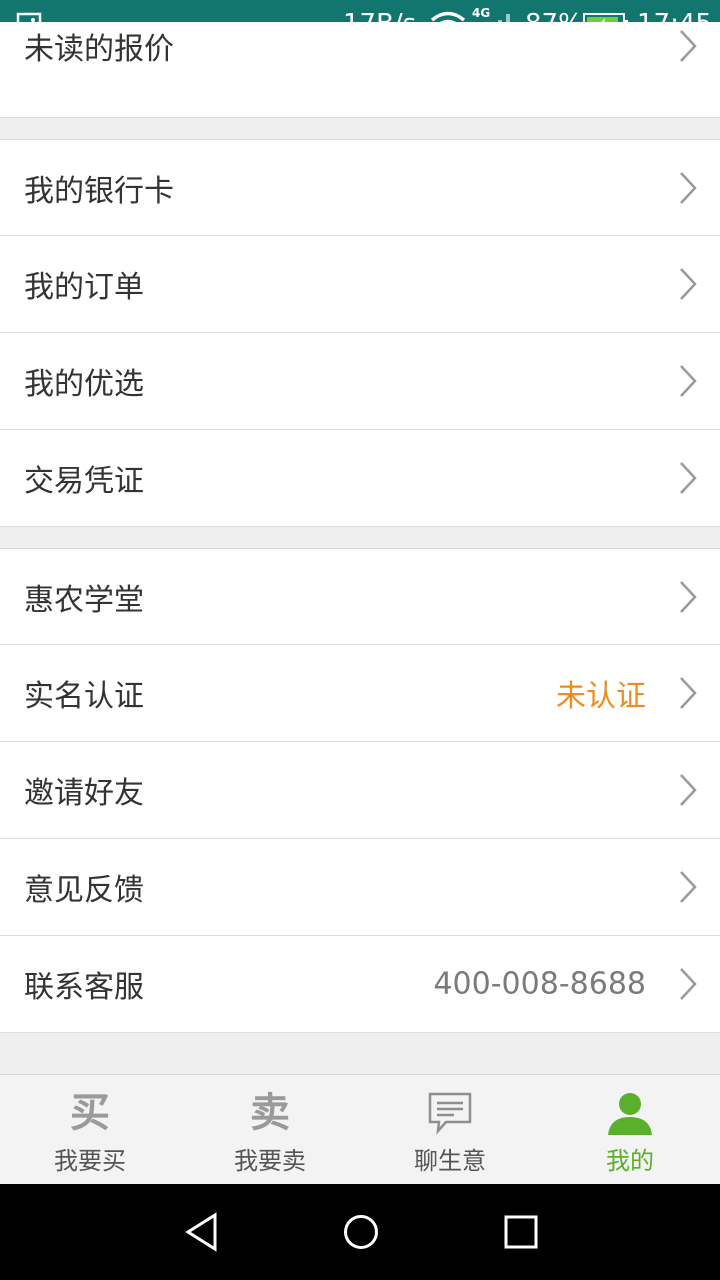 This screenshot has width=720, height=1280. What do you see at coordinates (601, 696) in the screenshot?
I see `auth-status: 未认证` at bounding box center [601, 696].